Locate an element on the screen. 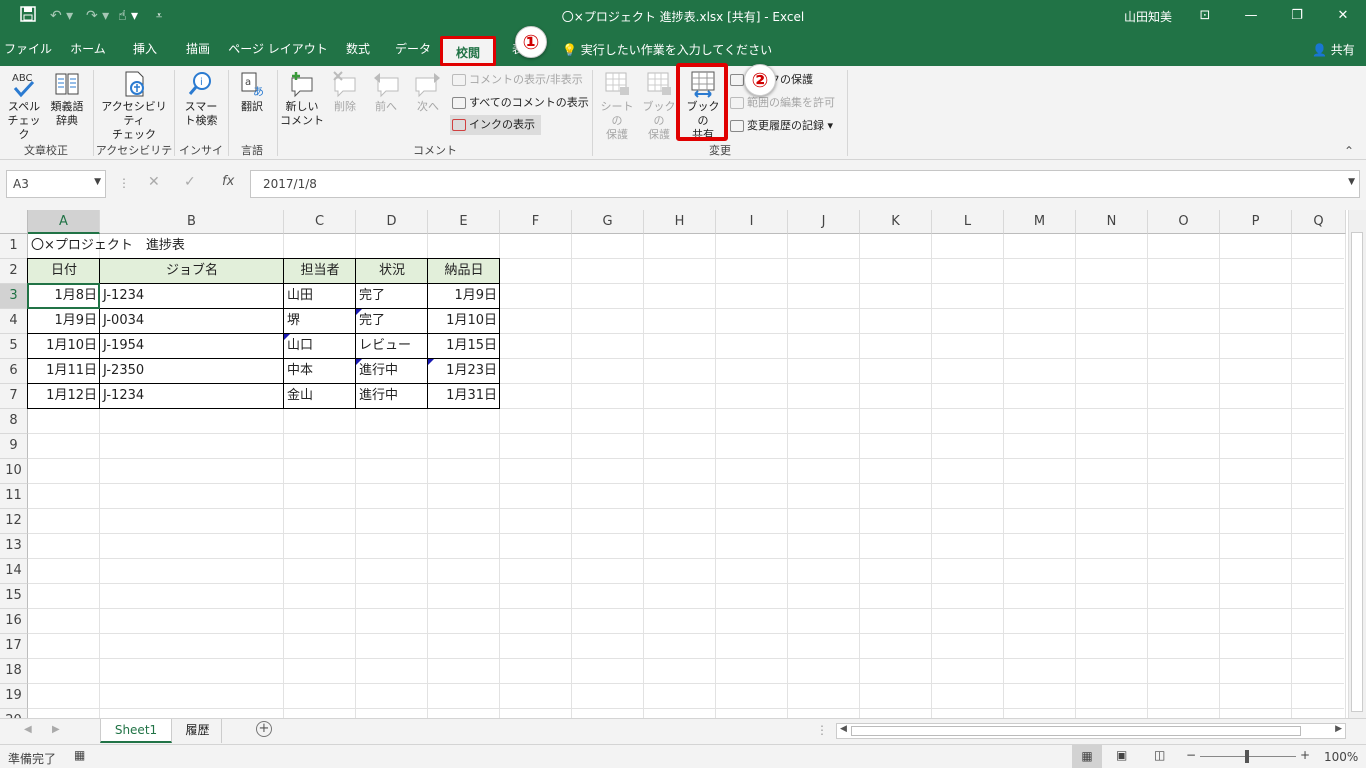  row-header: 17 is located at coordinates (14, 646).